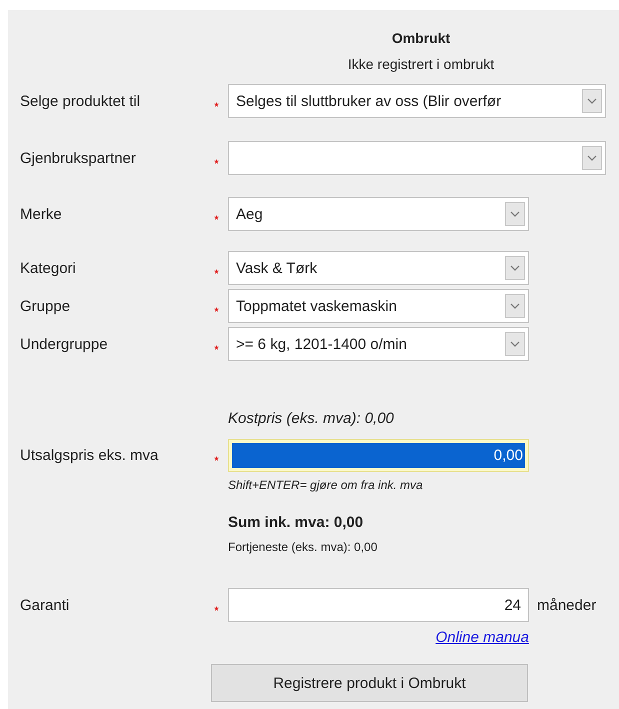 The height and width of the screenshot is (709, 619). What do you see at coordinates (421, 64) in the screenshot?
I see `status-text: Ikke registrert i ombrukt` at bounding box center [421, 64].